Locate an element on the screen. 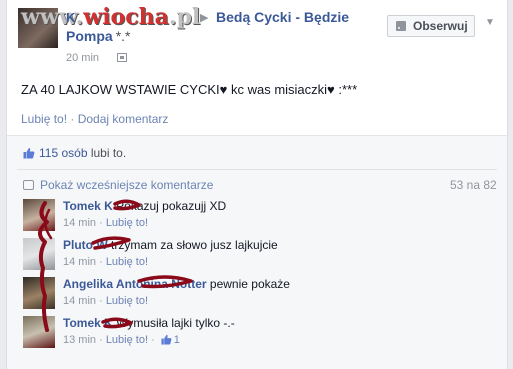  comment-author: Pluto W is located at coordinates (85, 245).